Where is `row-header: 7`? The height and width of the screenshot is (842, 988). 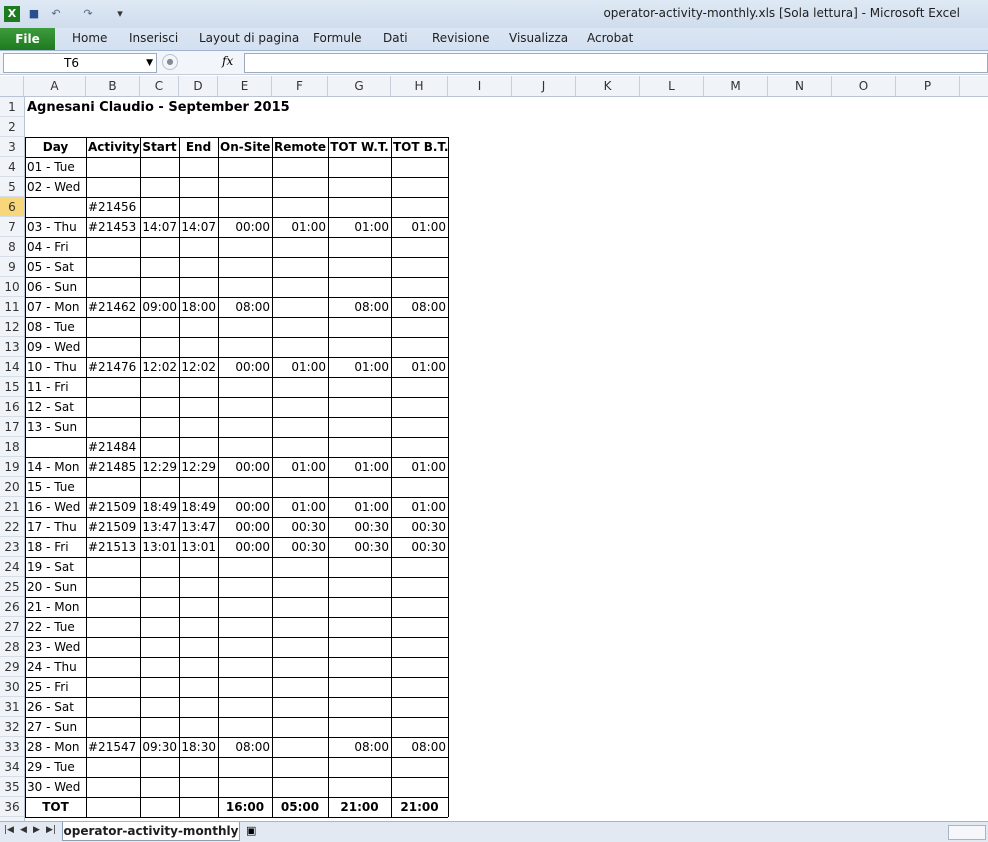 row-header: 7 is located at coordinates (12, 227).